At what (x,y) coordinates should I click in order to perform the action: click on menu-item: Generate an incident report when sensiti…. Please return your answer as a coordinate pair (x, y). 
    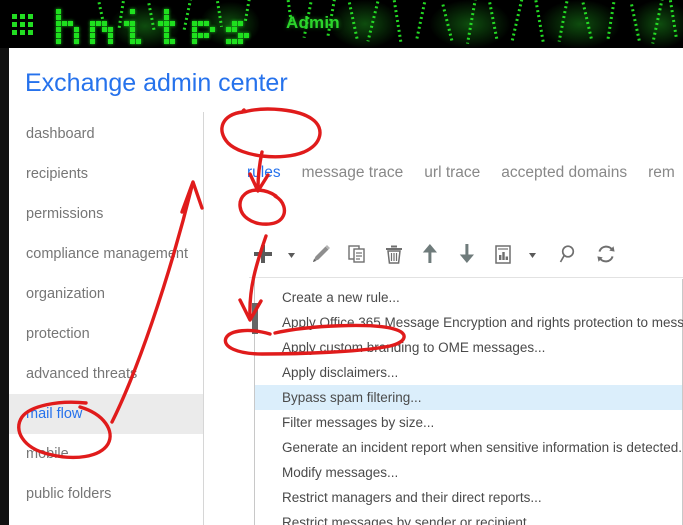
    Looking at the image, I should click on (469, 447).